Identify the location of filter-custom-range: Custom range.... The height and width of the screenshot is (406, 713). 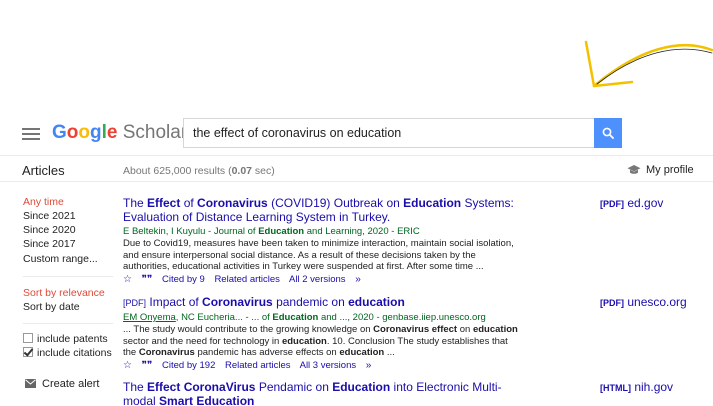
(60, 259).